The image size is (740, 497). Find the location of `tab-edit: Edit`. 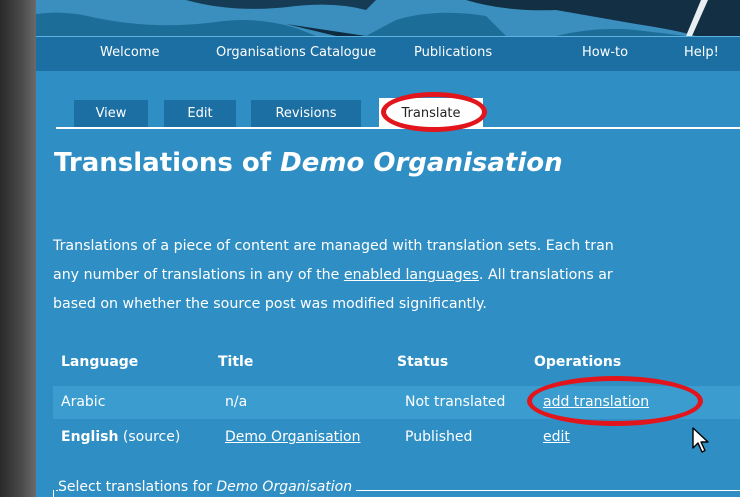

tab-edit: Edit is located at coordinates (200, 114).